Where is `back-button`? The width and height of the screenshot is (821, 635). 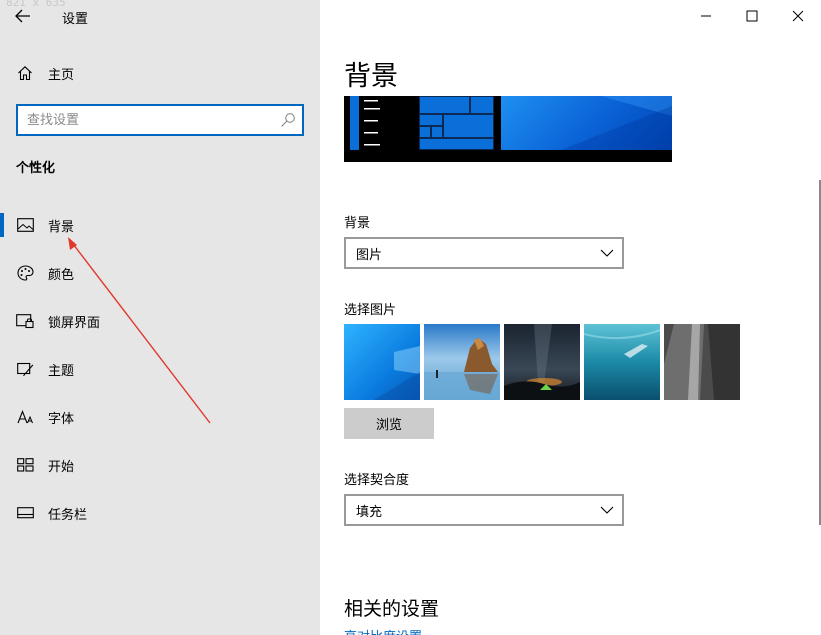 back-button is located at coordinates (23, 16).